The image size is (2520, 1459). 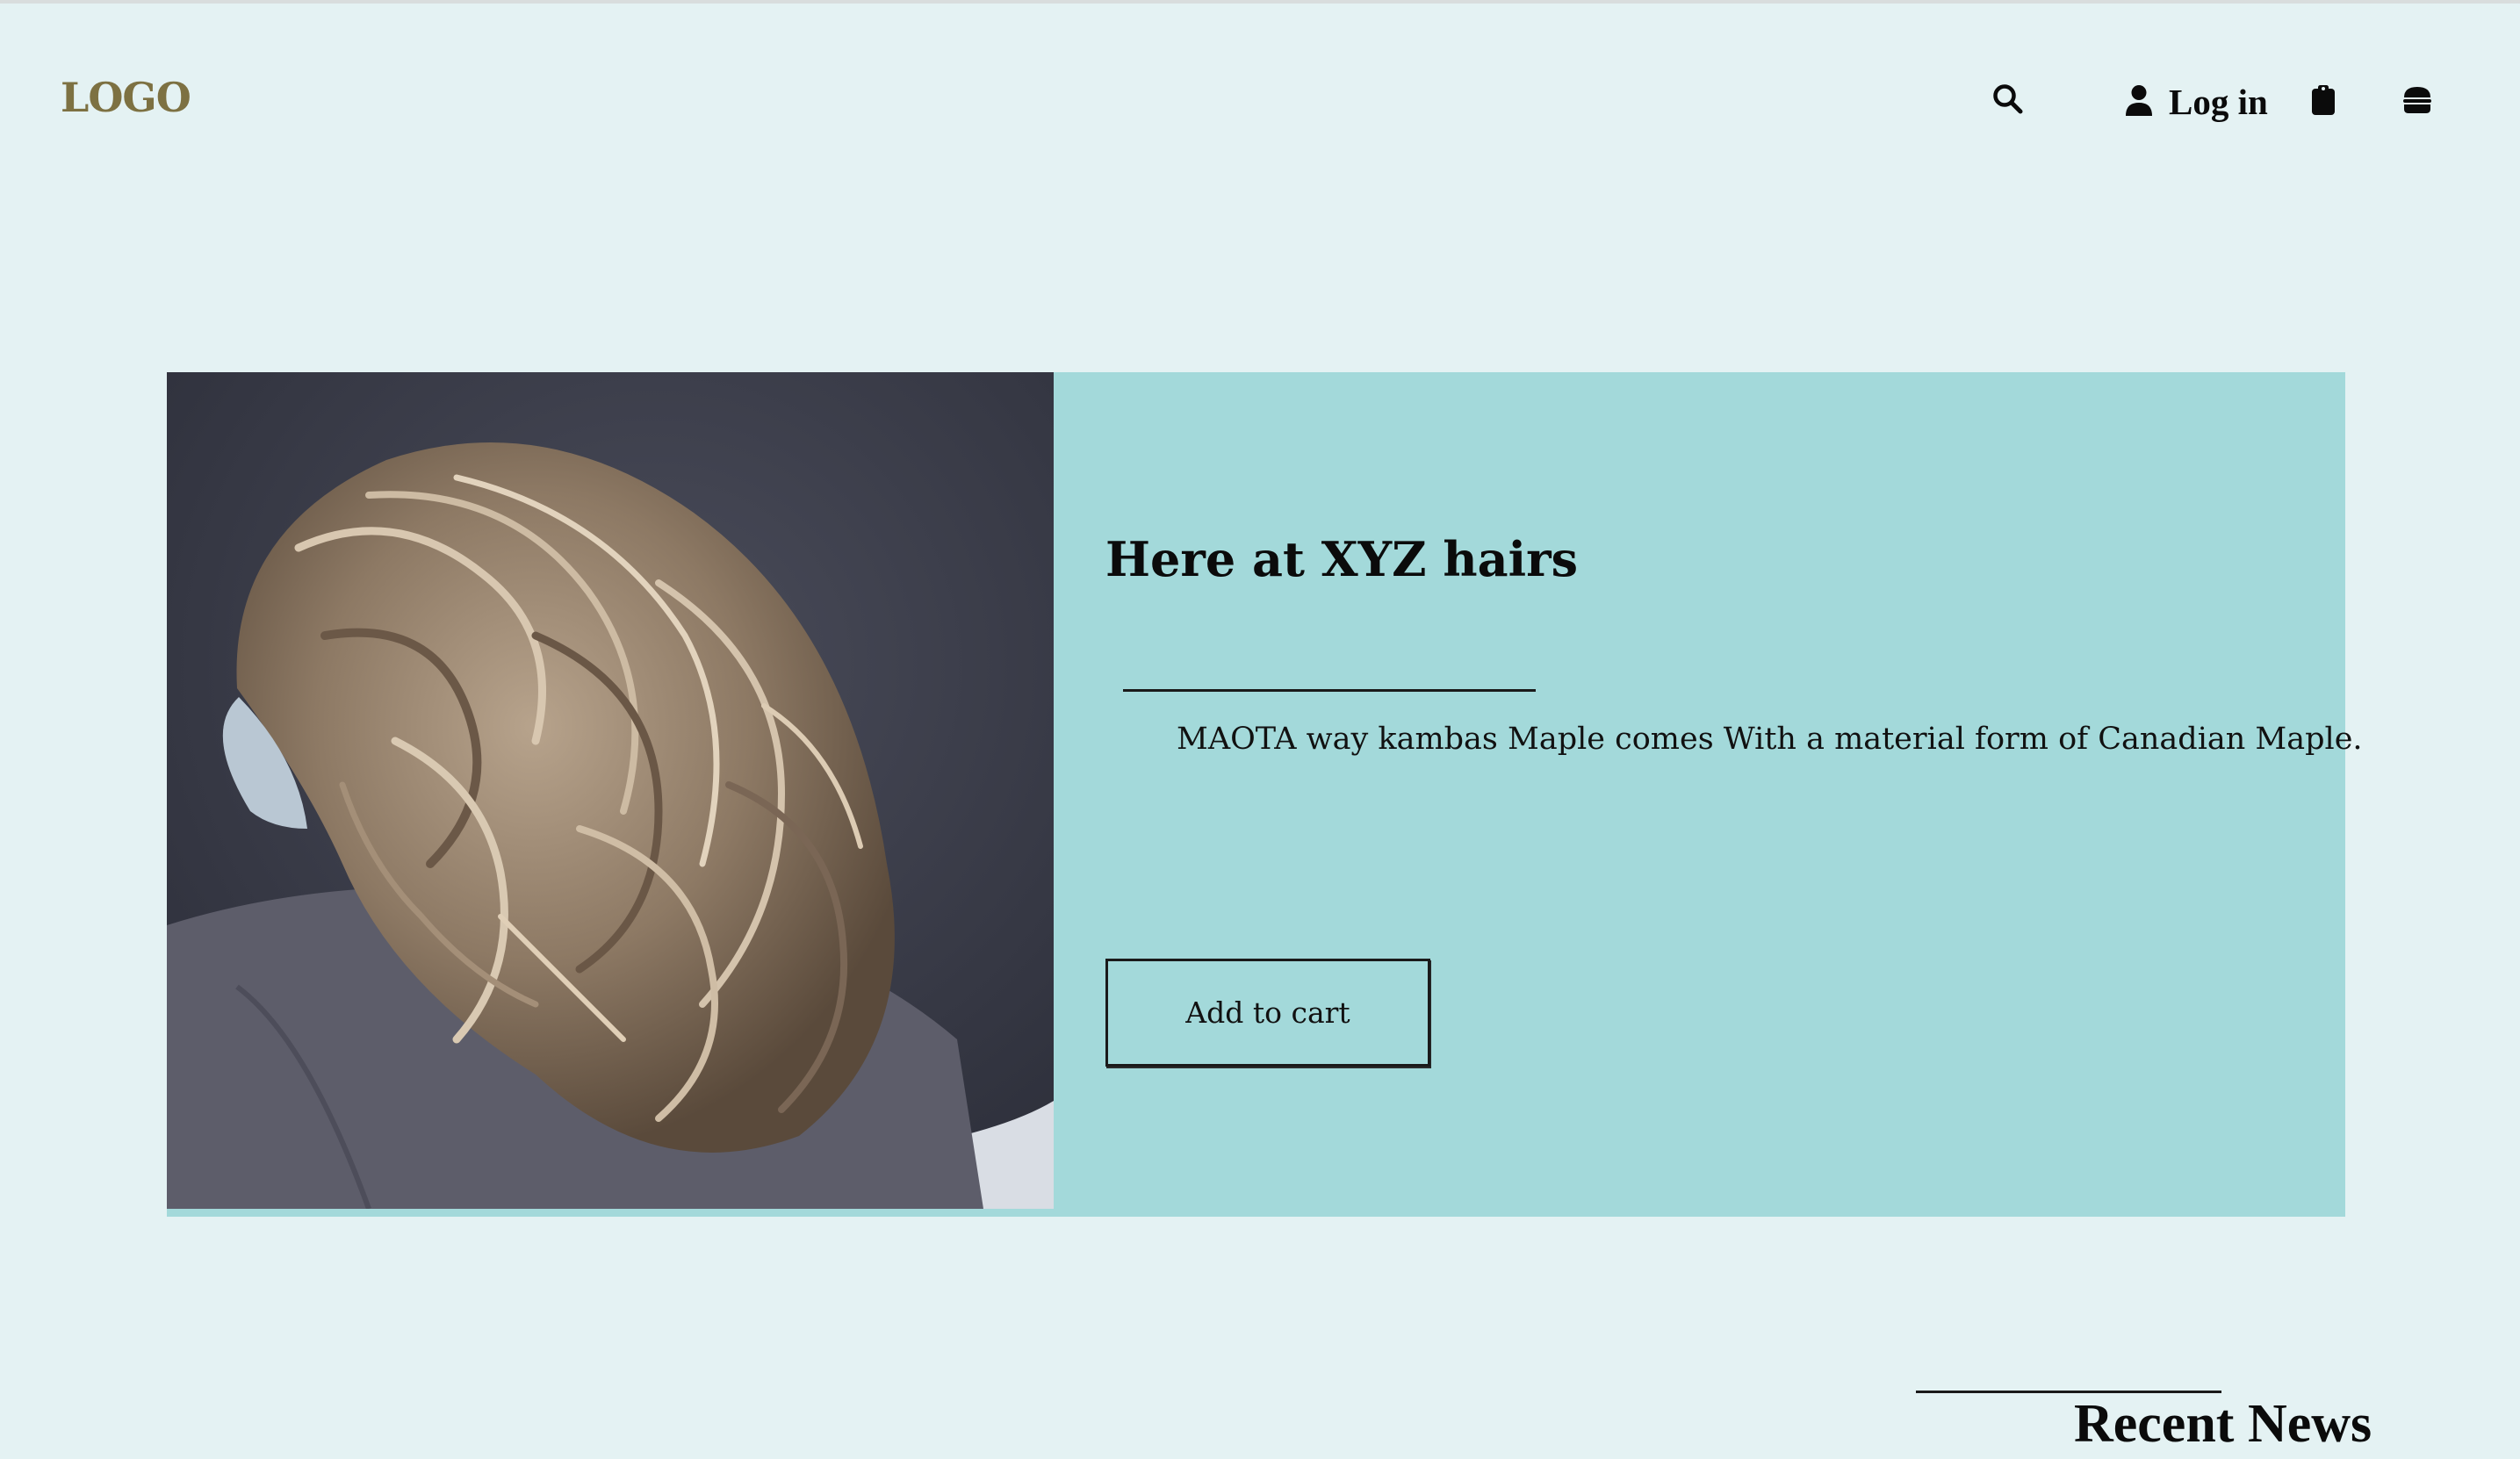 What do you see at coordinates (2218, 102) in the screenshot?
I see `login-link: Log in` at bounding box center [2218, 102].